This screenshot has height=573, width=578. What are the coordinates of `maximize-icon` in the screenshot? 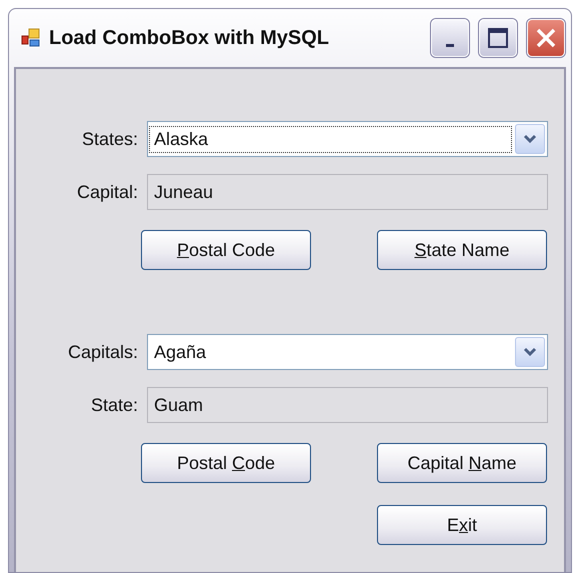 It's located at (498, 38).